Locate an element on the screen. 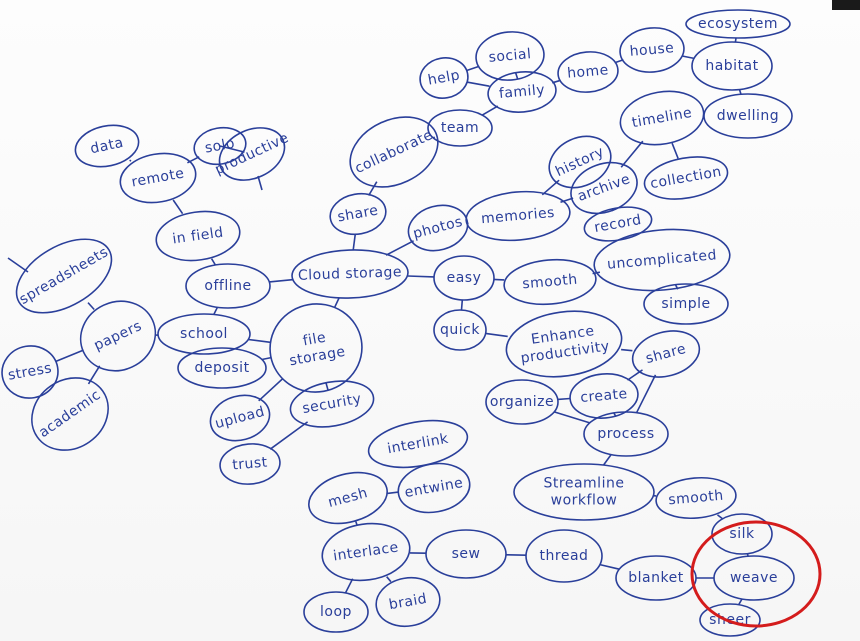 The height and width of the screenshot is (641, 860). node-photos: photos is located at coordinates (438, 228).